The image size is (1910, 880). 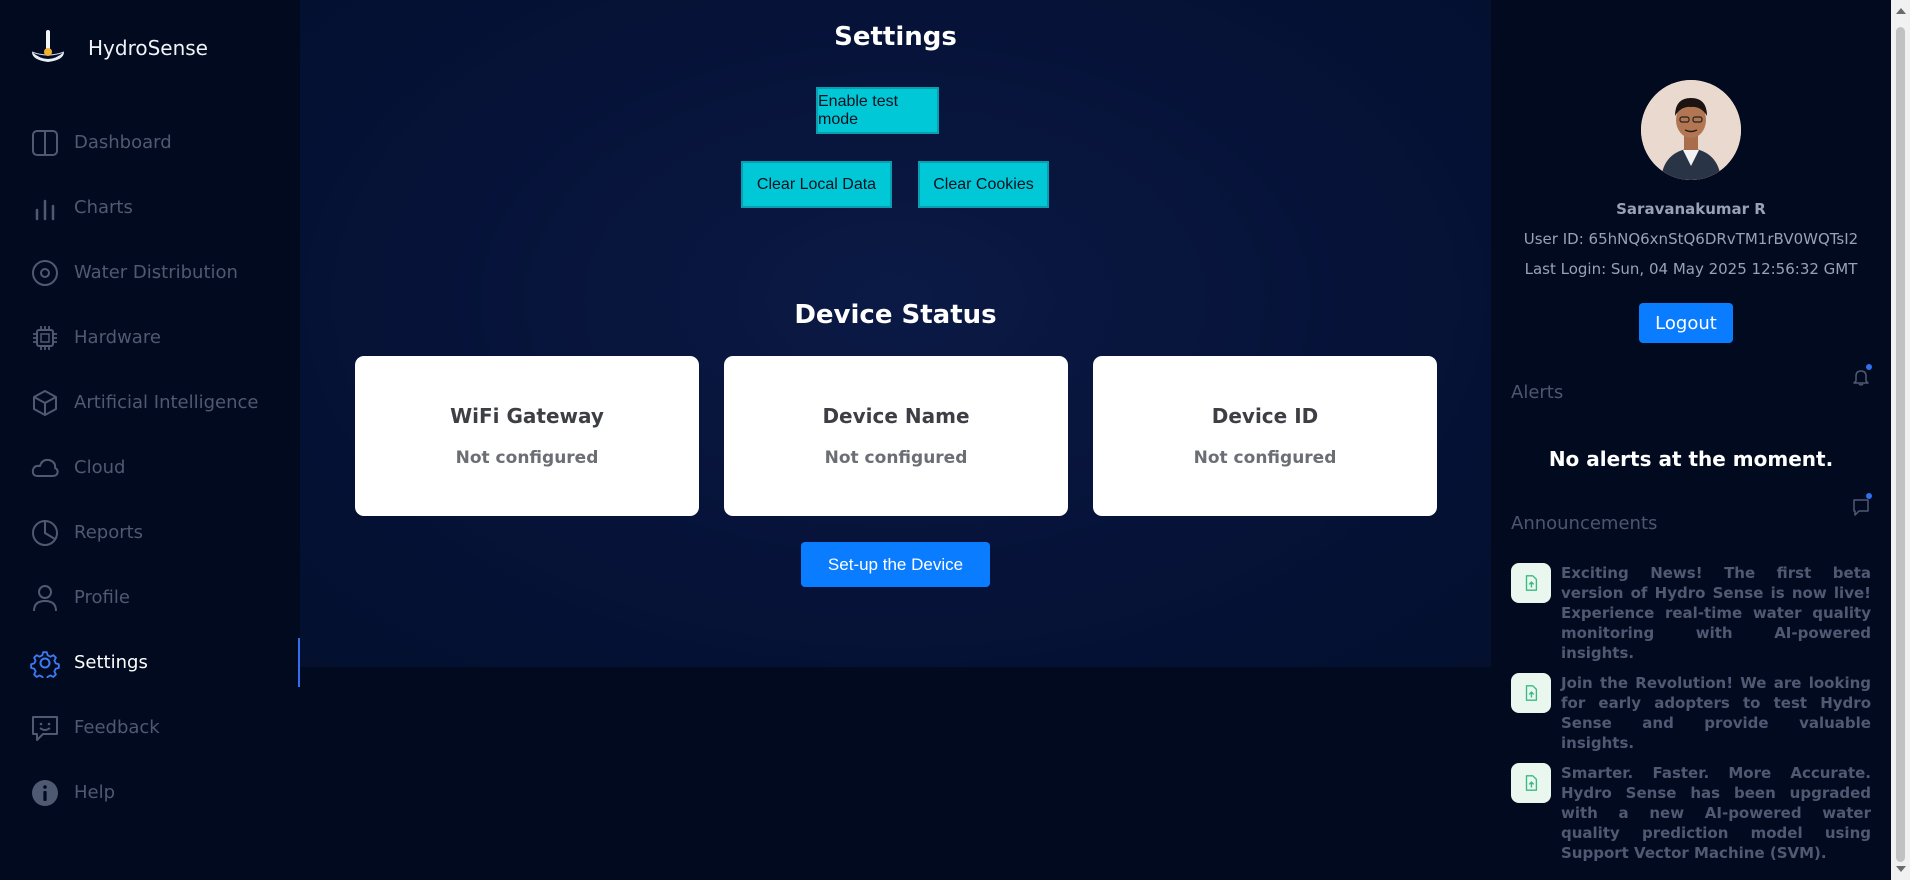 I want to click on sidebar-item-label: Feedback, so click(x=117, y=727).